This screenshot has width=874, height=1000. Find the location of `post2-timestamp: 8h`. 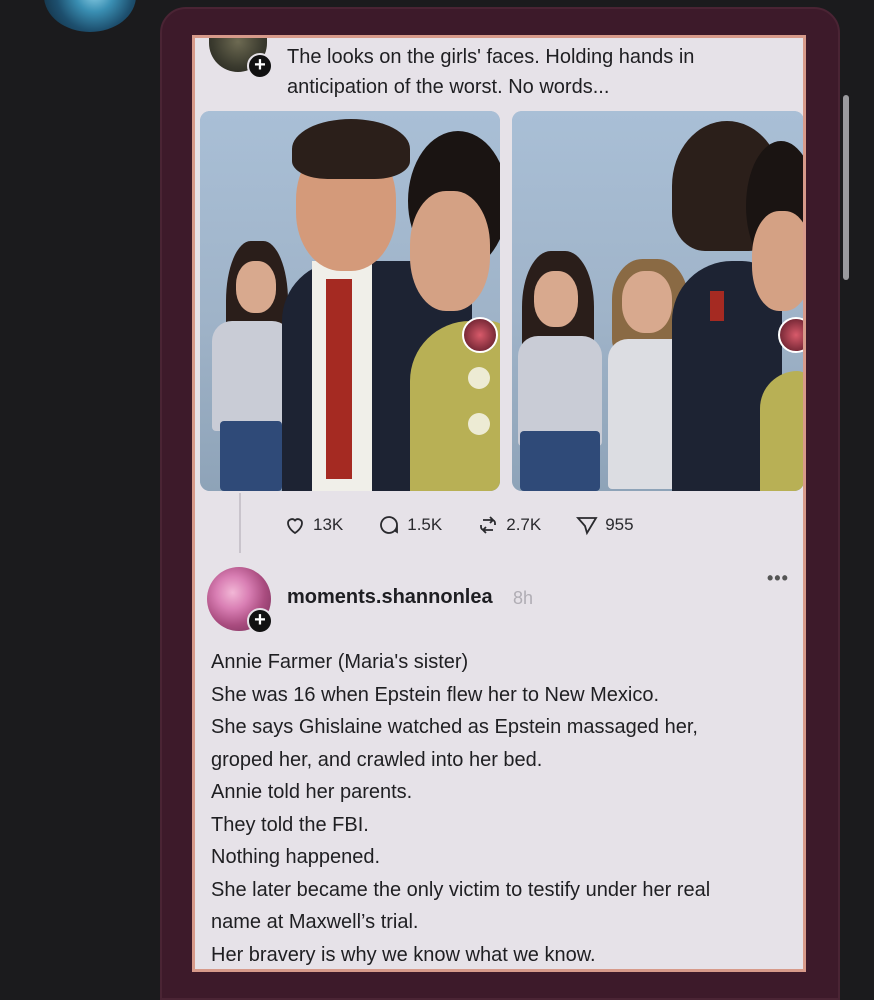

post2-timestamp: 8h is located at coordinates (523, 598).